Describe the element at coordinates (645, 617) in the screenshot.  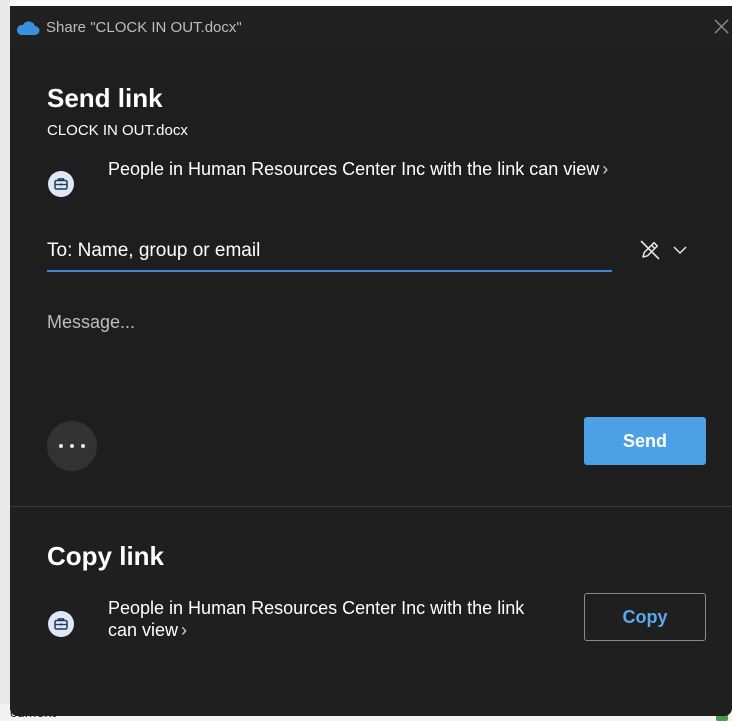
I see `copy-button: Copy` at that location.